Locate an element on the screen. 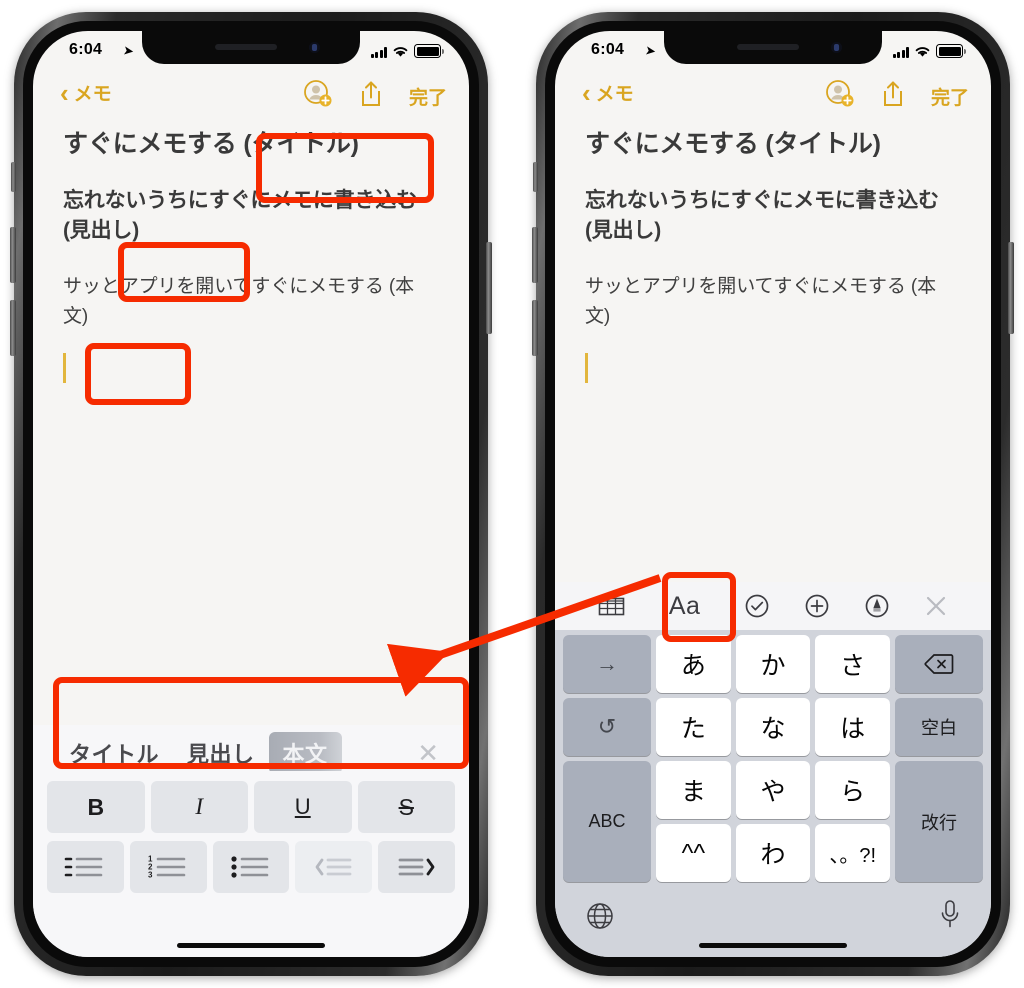 This screenshot has width=1024, height=988. kana-key-wa: わ is located at coordinates (773, 853).